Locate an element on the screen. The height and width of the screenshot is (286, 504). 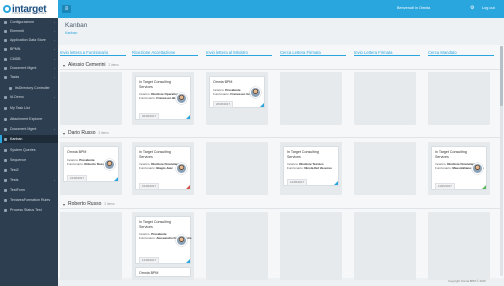
sidebar-item-tests: Tests ‹ is located at coordinates (29, 180).